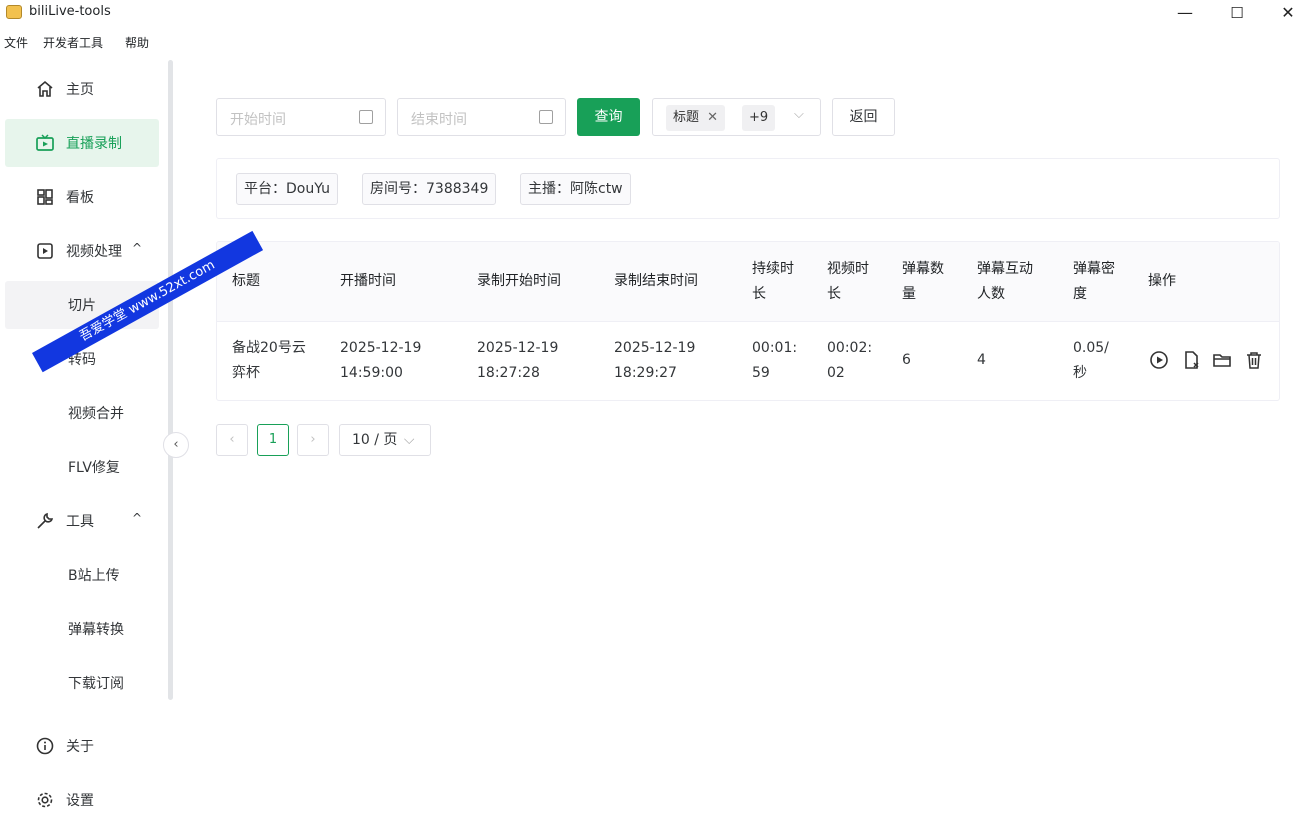 Image resolution: width=1311 pixels, height=828 pixels. Describe the element at coordinates (1159, 360) in the screenshot. I see `play-icon` at that location.